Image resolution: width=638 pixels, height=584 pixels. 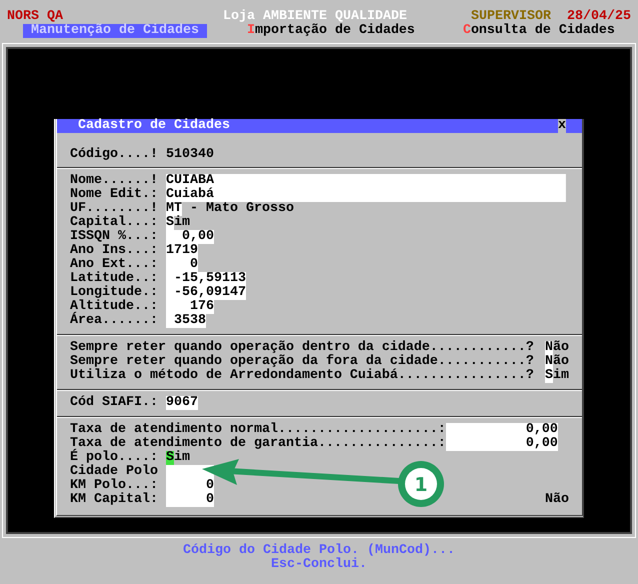 What do you see at coordinates (114, 181) in the screenshot?
I see `field-label: Nome......!` at bounding box center [114, 181].